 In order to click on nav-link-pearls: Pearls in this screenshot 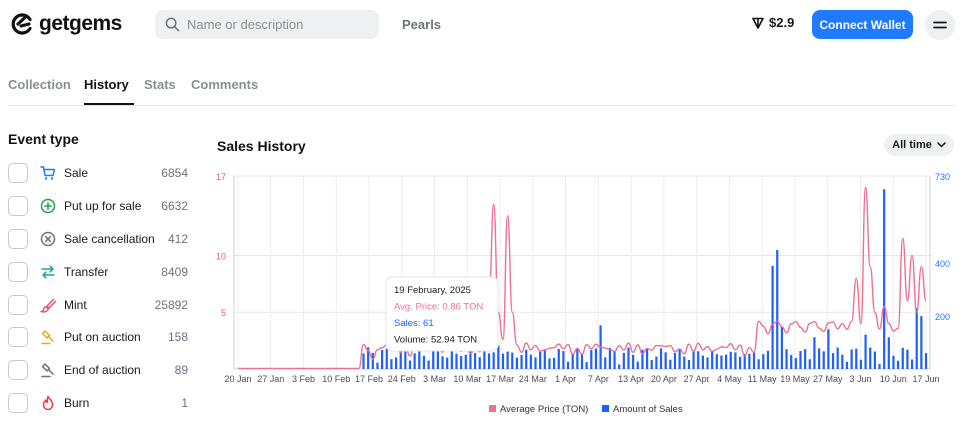, I will do `click(421, 24)`.